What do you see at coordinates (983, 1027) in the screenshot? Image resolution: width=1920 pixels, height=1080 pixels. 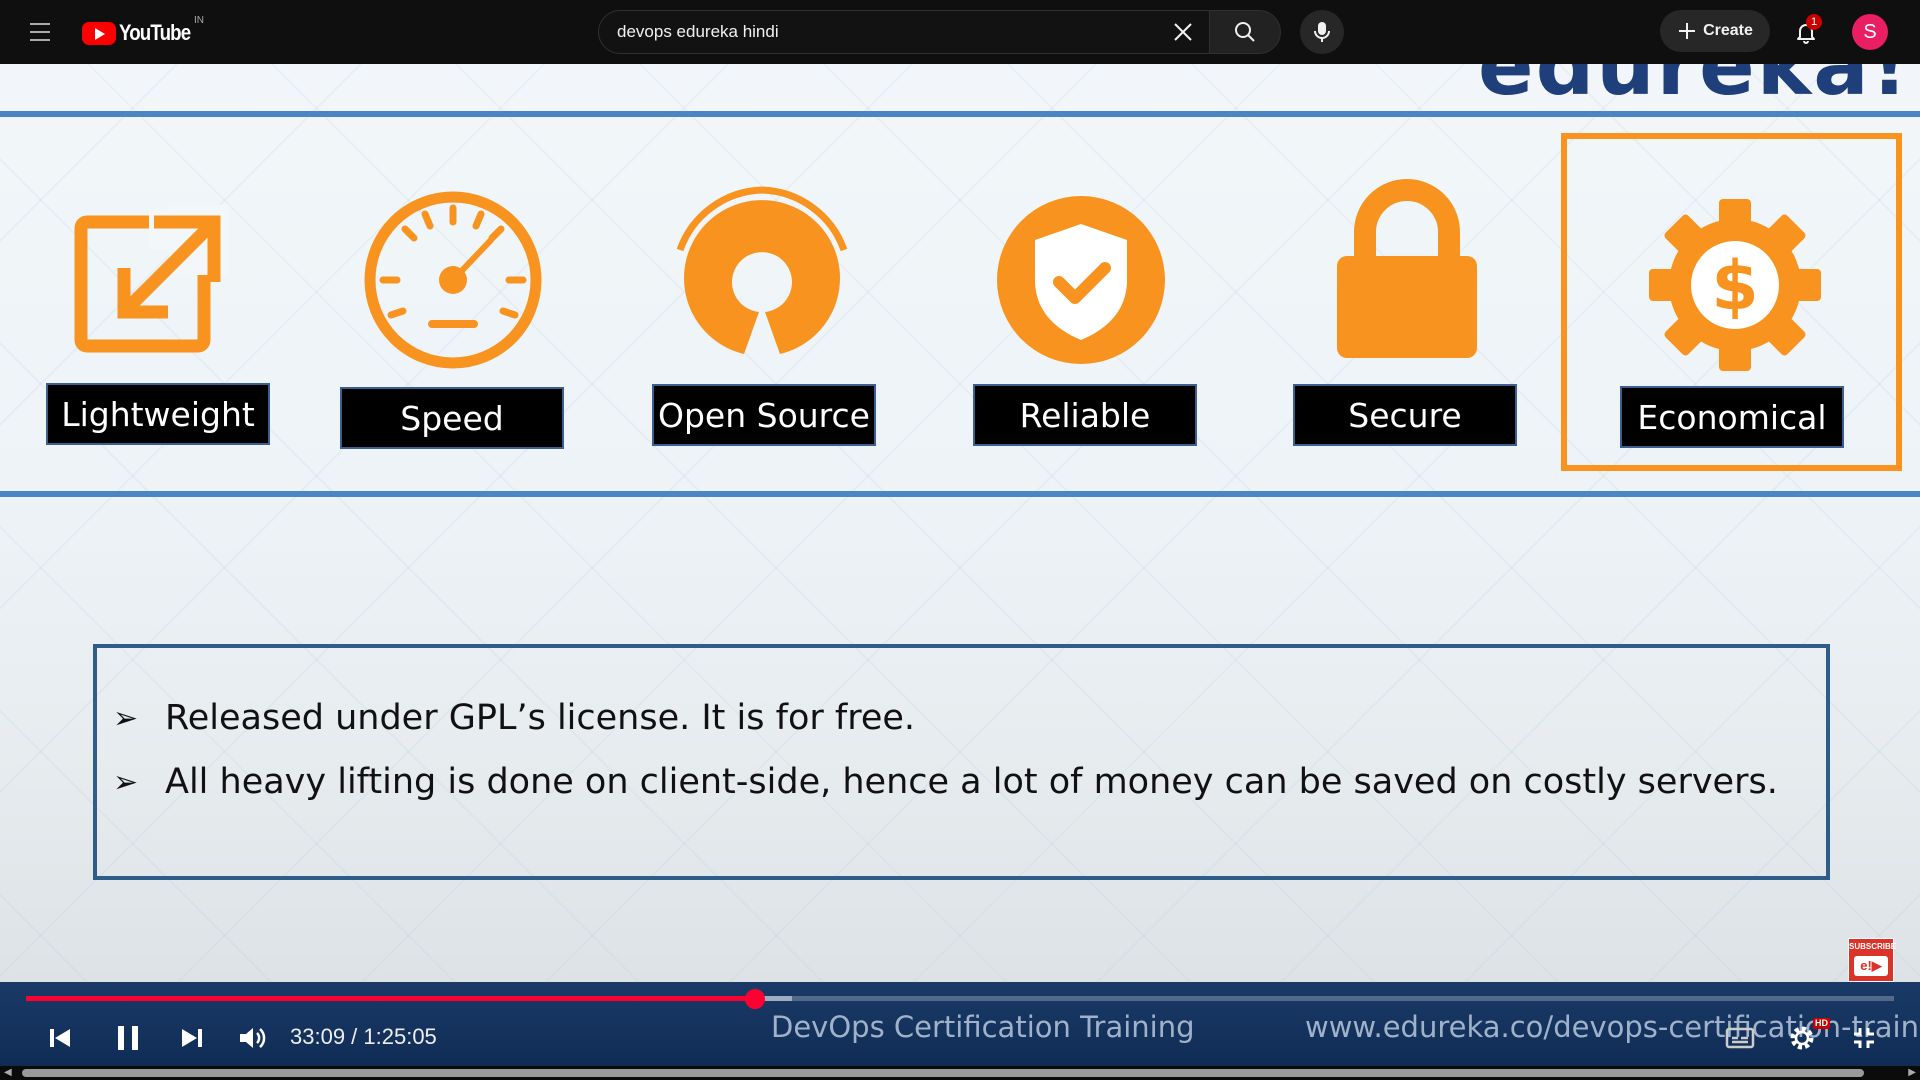 I see `course-title-watermark: DevOps Certification Training` at bounding box center [983, 1027].